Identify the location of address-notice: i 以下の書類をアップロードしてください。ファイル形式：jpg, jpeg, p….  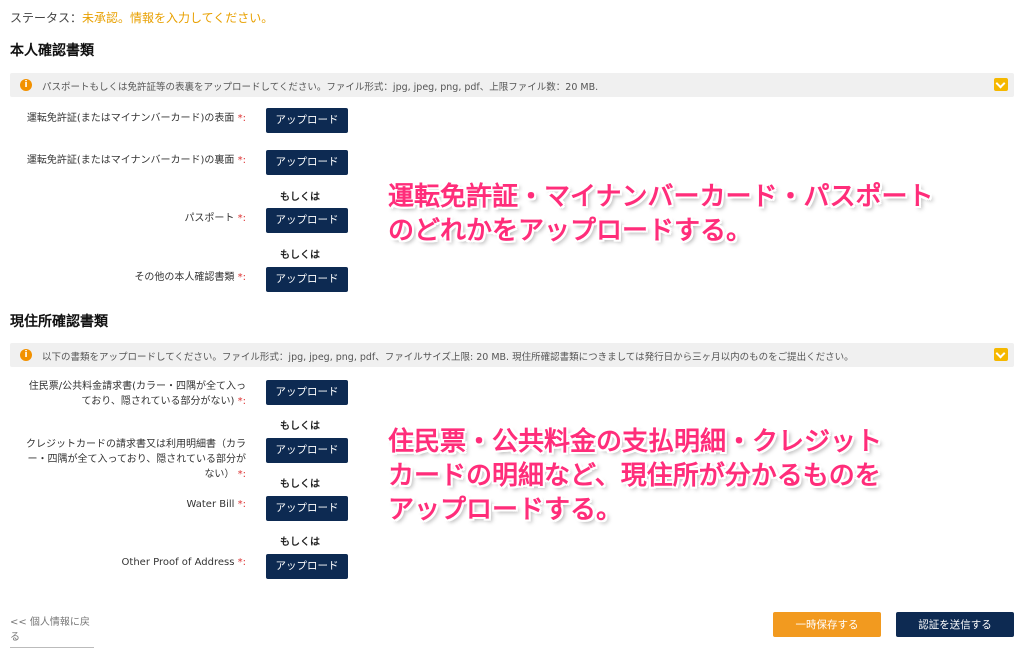
(512, 355).